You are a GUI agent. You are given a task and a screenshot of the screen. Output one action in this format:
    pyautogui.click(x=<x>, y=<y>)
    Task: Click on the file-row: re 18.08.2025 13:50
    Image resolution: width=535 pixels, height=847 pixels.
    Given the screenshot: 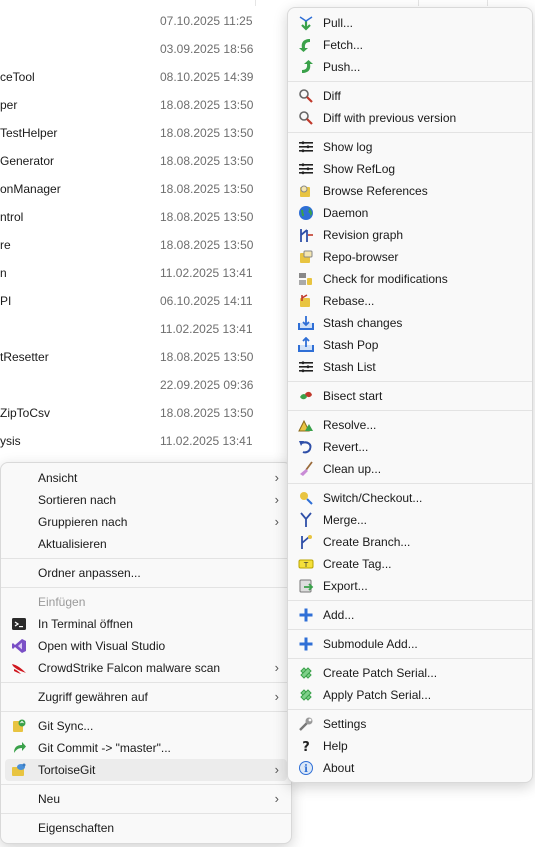 What is the action you would take?
    pyautogui.click(x=150, y=245)
    